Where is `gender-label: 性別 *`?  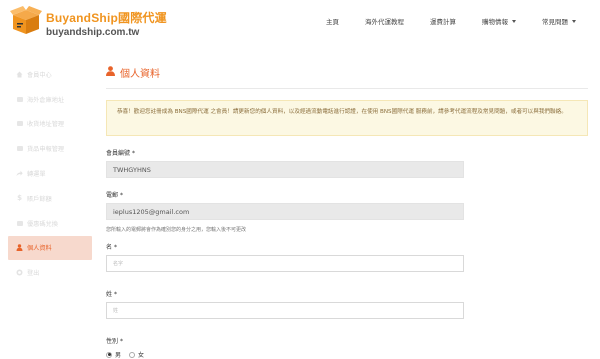 gender-label: 性別 * is located at coordinates (347, 340).